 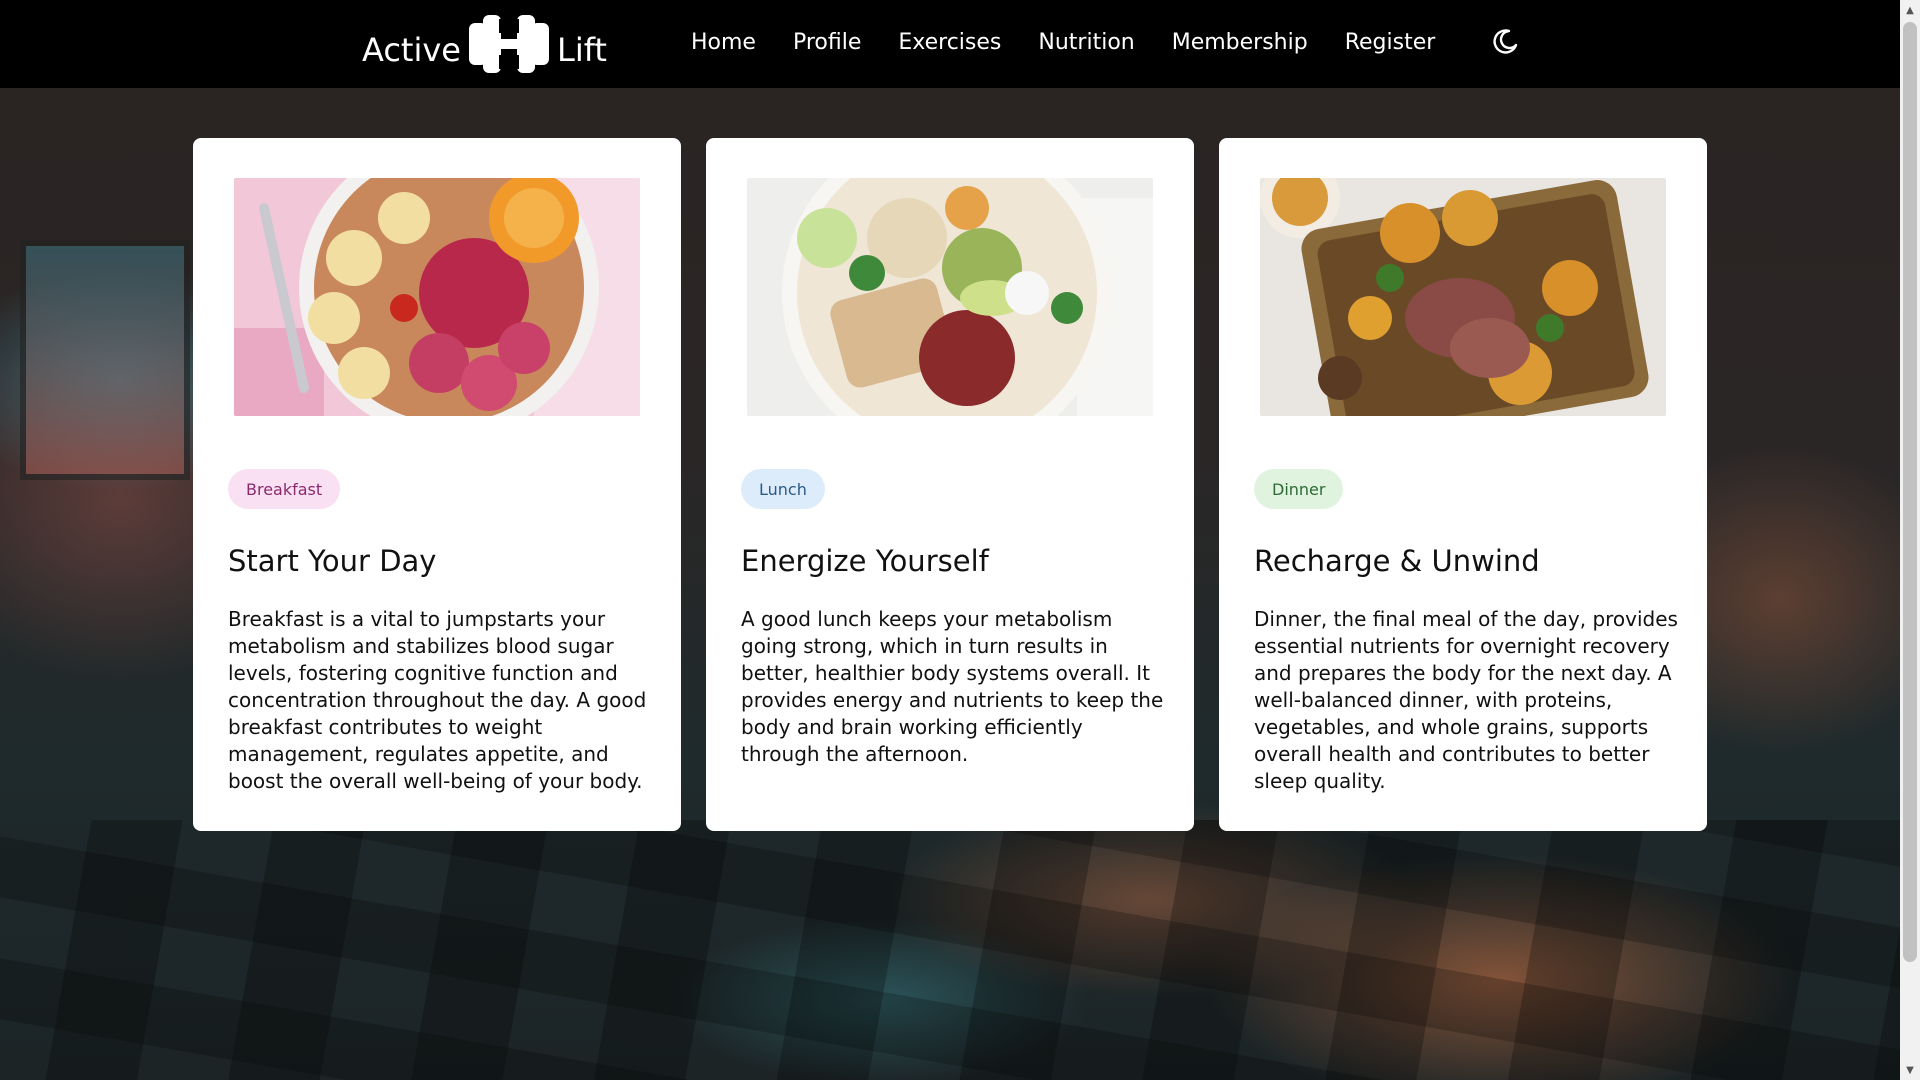 I want to click on nav-membership: Membership, so click(x=1240, y=42).